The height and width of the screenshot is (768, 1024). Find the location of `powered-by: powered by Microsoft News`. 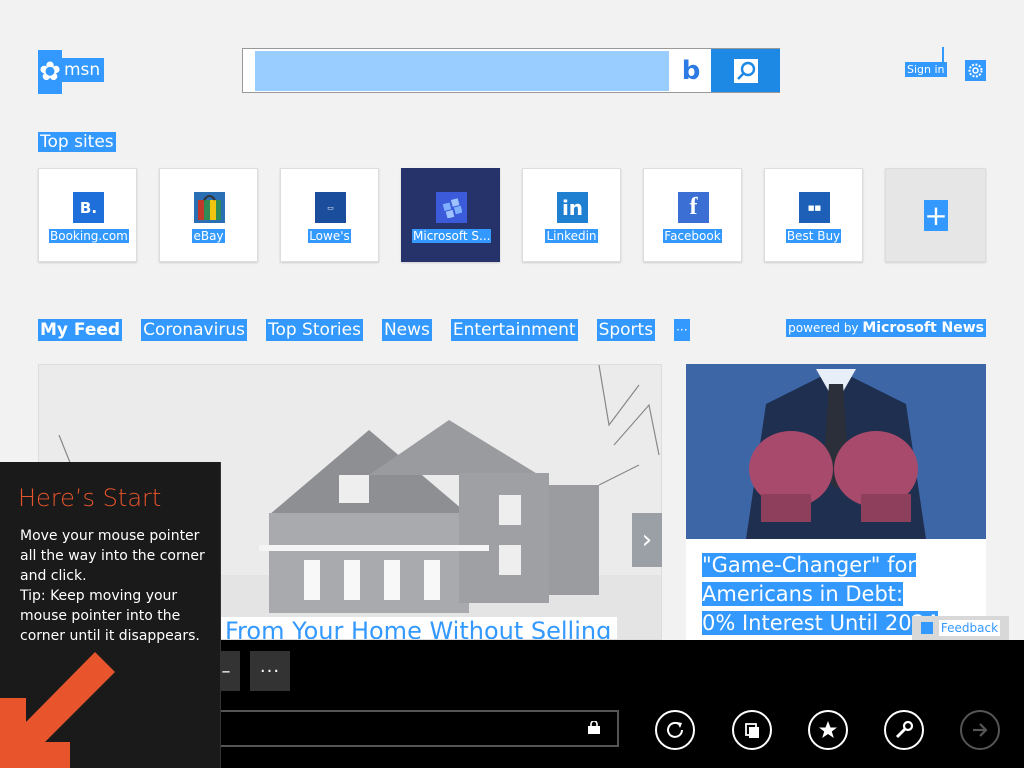

powered-by: powered by Microsoft News is located at coordinates (886, 328).